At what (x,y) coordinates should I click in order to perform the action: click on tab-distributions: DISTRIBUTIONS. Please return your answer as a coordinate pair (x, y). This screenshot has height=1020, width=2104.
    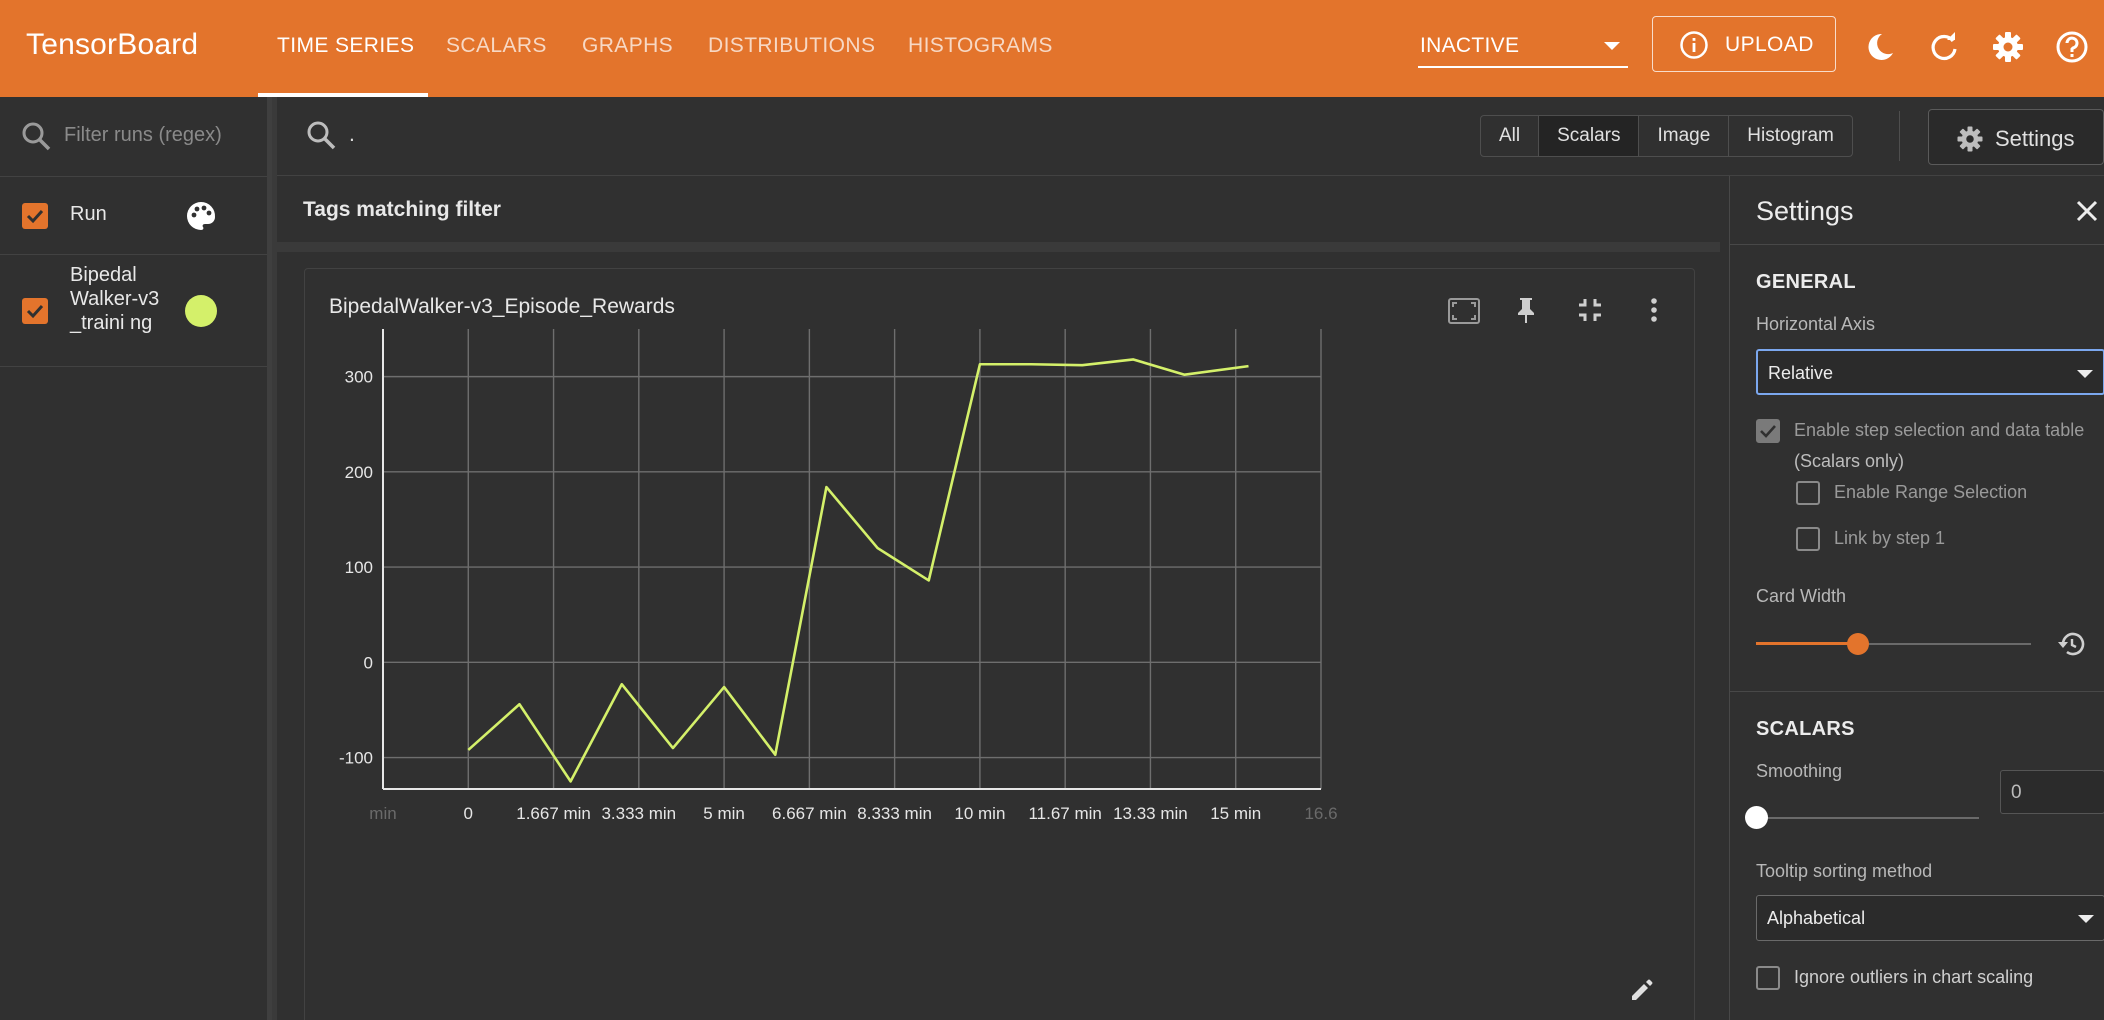
    Looking at the image, I should click on (791, 46).